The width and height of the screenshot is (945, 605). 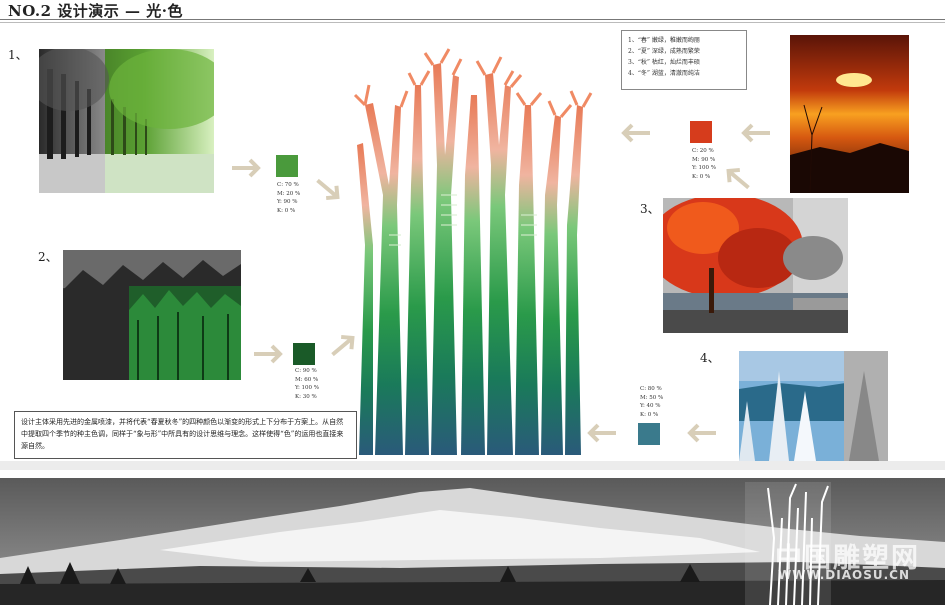 What do you see at coordinates (664, 73) in the screenshot?
I see `legend-item-winter: 4、“冬” 湖蓝，清澈而纯洁` at bounding box center [664, 73].